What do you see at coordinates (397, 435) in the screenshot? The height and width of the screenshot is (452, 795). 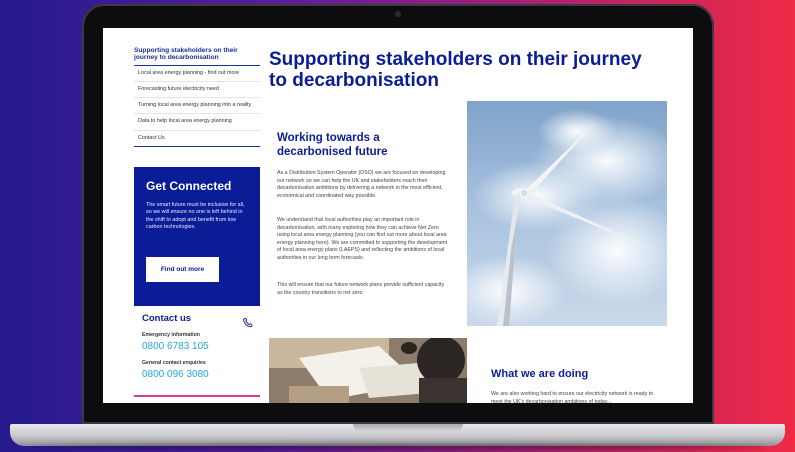 I see `laptop-base` at bounding box center [397, 435].